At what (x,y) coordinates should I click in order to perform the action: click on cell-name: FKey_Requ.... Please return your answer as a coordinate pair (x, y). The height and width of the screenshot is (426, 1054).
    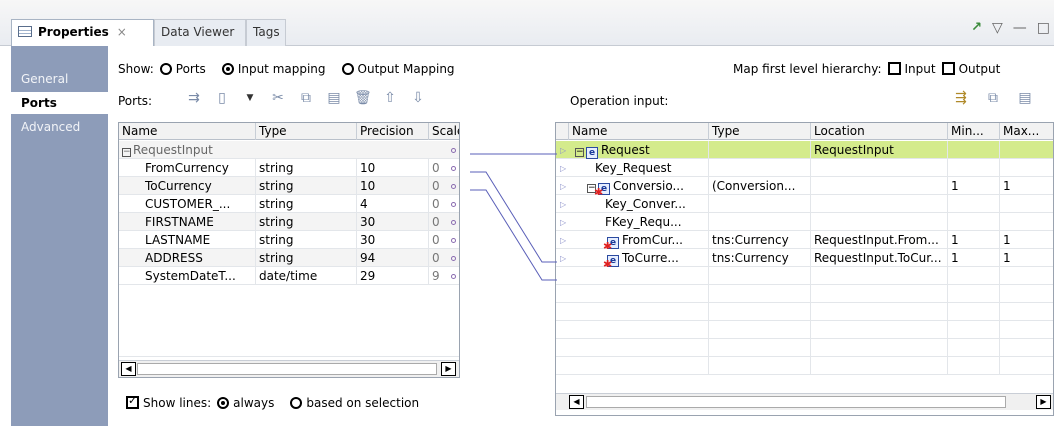
    Looking at the image, I should click on (639, 222).